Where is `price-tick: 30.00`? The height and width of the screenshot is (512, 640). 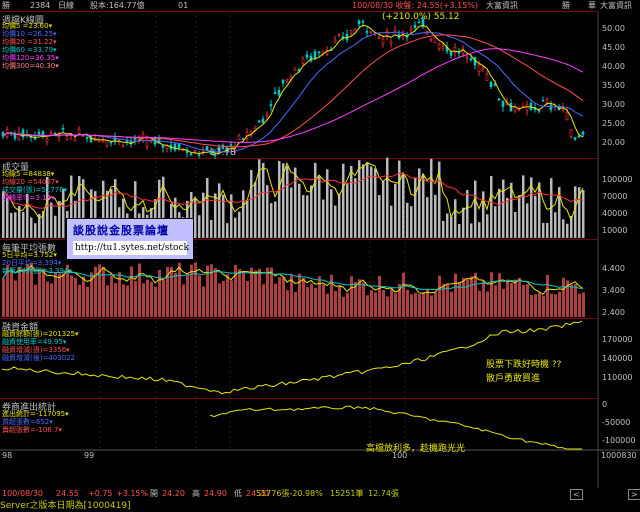 price-tick: 30.00 is located at coordinates (613, 104).